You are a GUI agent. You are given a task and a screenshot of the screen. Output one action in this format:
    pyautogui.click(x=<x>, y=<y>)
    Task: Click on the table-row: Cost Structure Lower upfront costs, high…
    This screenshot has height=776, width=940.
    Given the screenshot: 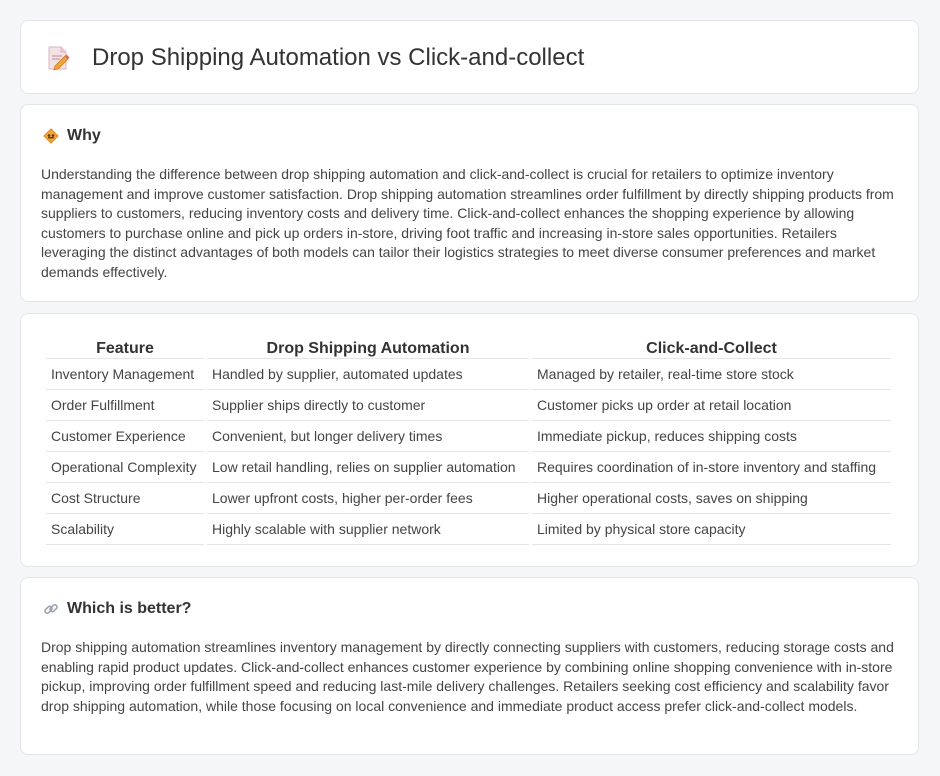 What is the action you would take?
    pyautogui.click(x=468, y=498)
    